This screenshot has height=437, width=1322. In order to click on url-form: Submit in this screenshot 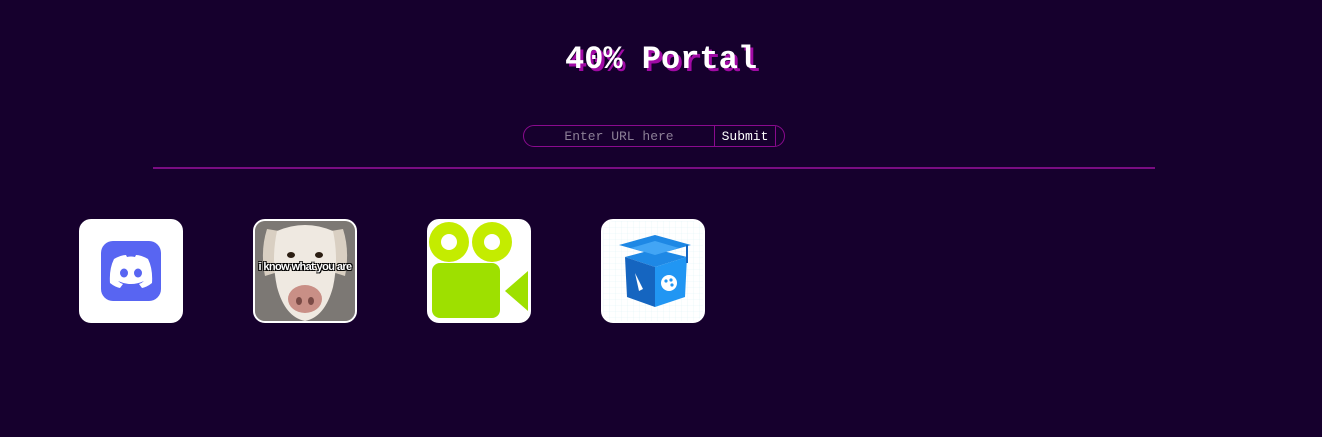, I will do `click(654, 136)`.